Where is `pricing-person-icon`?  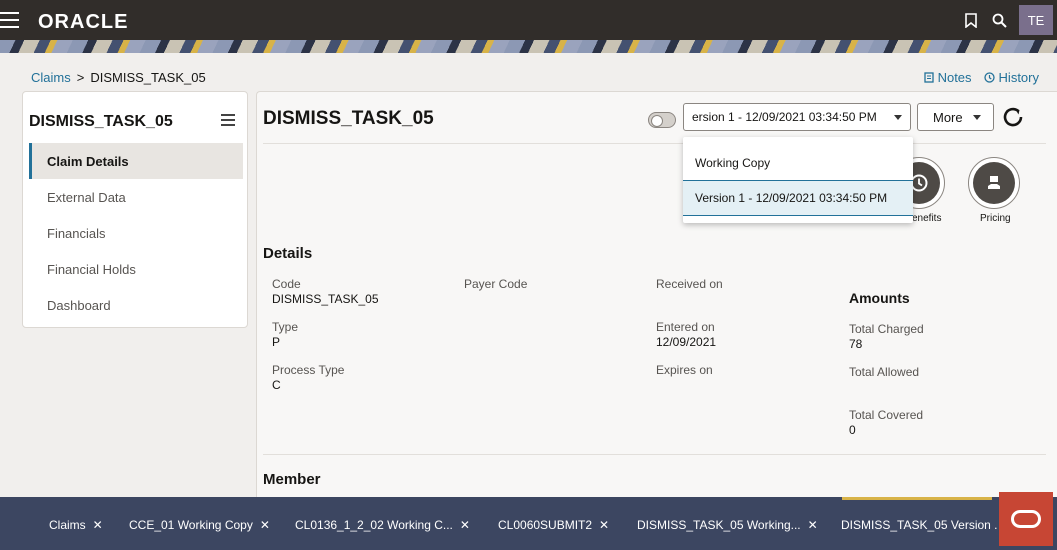 pricing-person-icon is located at coordinates (994, 182).